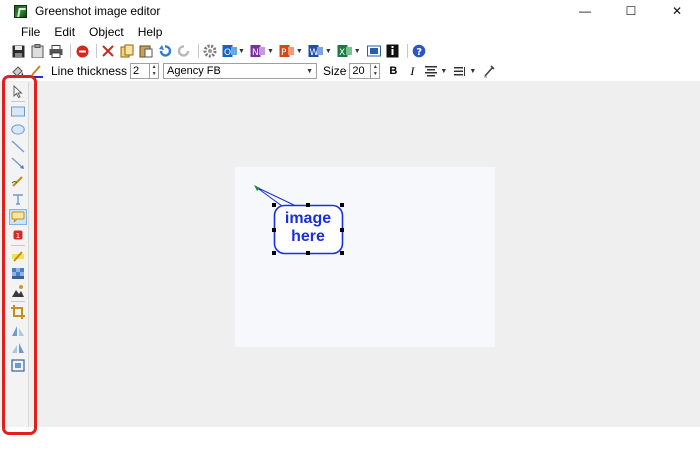  What do you see at coordinates (19, 255) in the screenshot?
I see `highlight-annotation-box` at bounding box center [19, 255].